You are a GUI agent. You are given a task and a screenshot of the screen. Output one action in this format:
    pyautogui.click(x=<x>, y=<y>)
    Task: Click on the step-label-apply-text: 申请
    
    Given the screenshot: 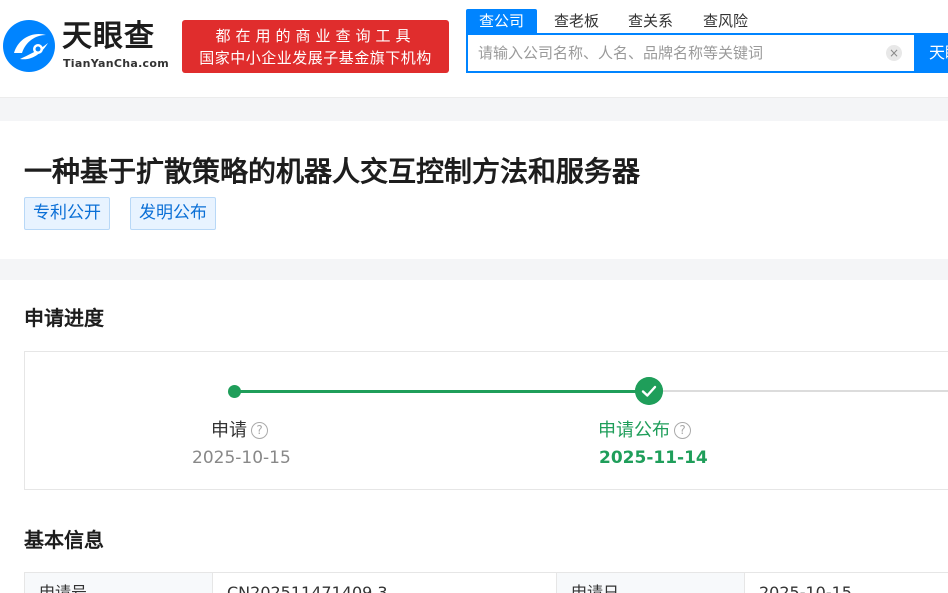 What is the action you would take?
    pyautogui.click(x=229, y=430)
    